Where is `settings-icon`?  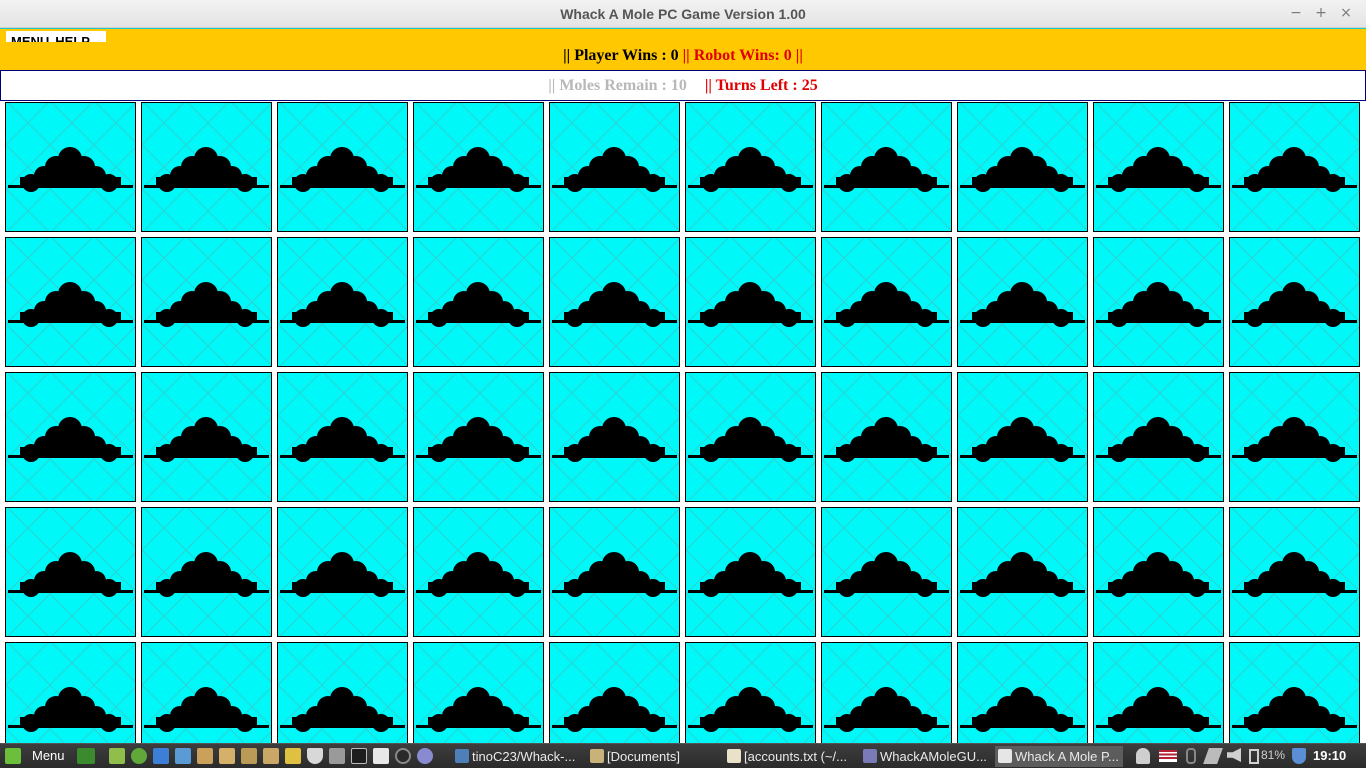
settings-icon is located at coordinates (293, 756).